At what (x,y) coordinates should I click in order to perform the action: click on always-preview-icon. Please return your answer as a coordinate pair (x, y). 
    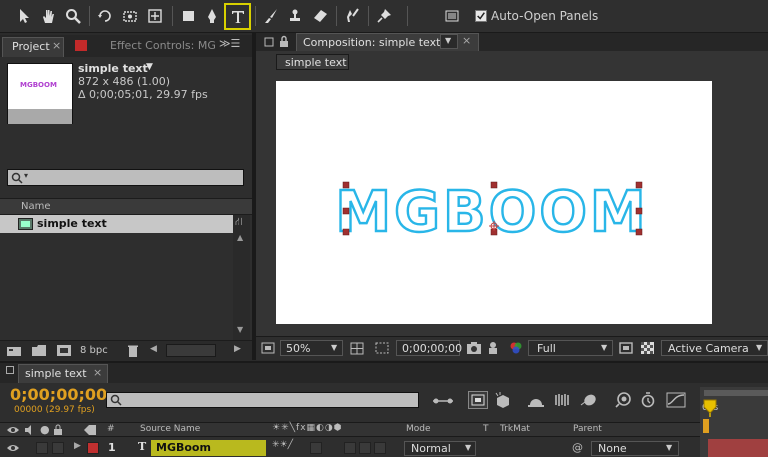
    Looking at the image, I should click on (268, 348).